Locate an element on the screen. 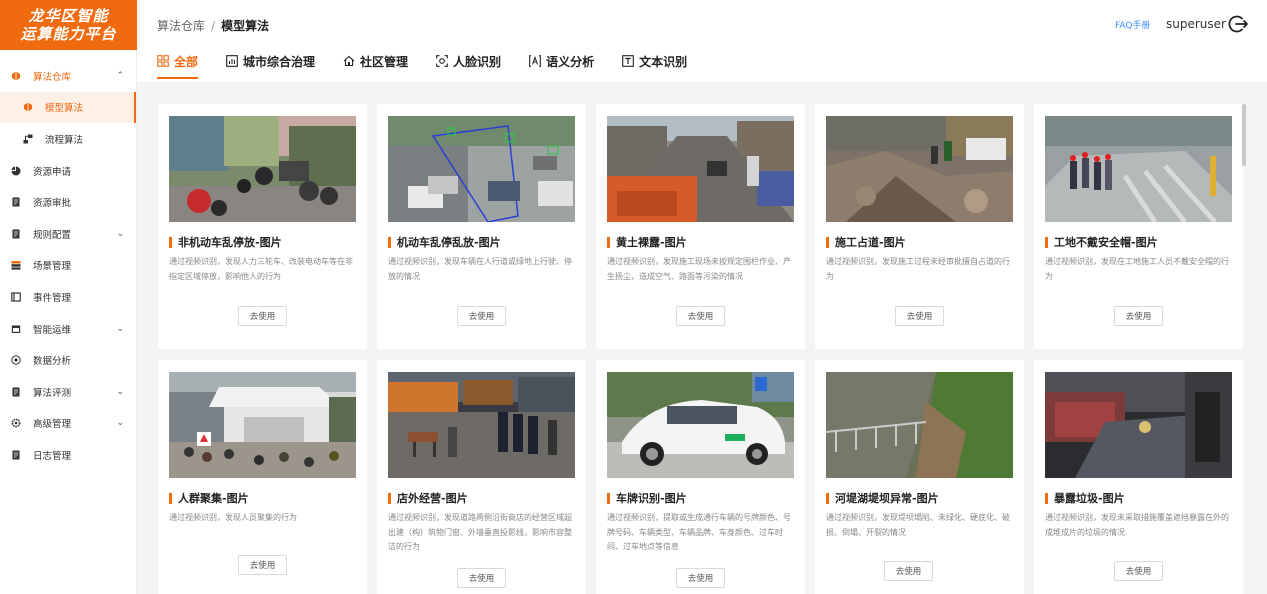 The width and height of the screenshot is (1267, 594). breadcrumb-root: 算法仓库 is located at coordinates (181, 26).